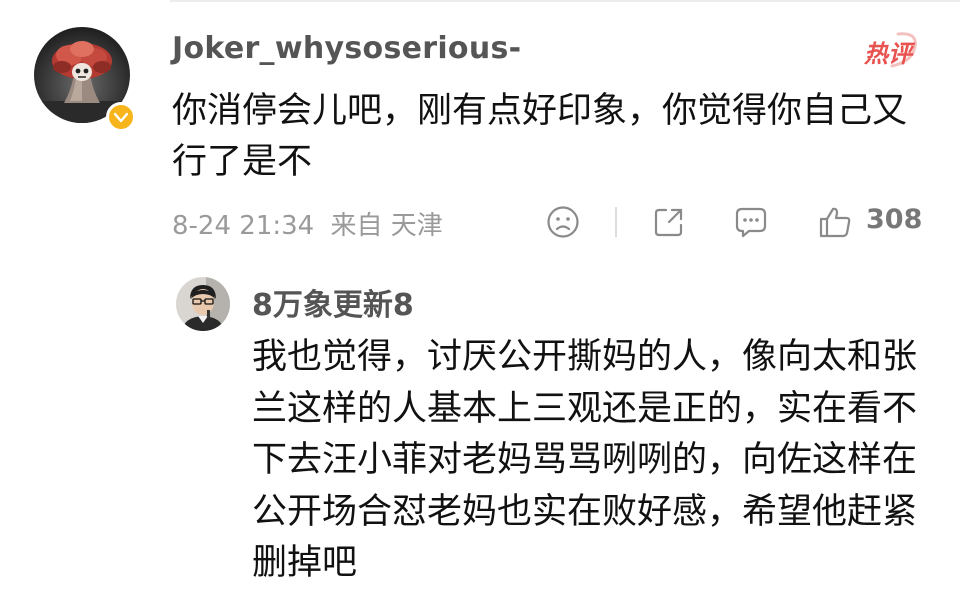  Describe the element at coordinates (333, 302) in the screenshot. I see `reply-username: 8万象更新8` at that location.